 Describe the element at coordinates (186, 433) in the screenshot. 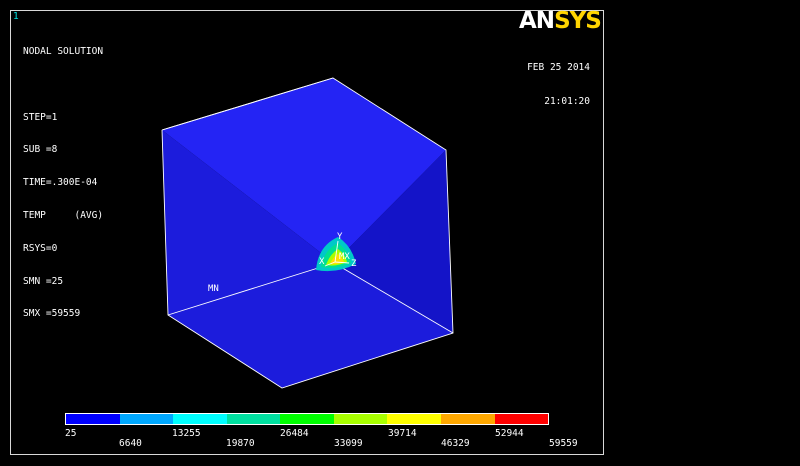

I see `legend-label: 13255` at that location.